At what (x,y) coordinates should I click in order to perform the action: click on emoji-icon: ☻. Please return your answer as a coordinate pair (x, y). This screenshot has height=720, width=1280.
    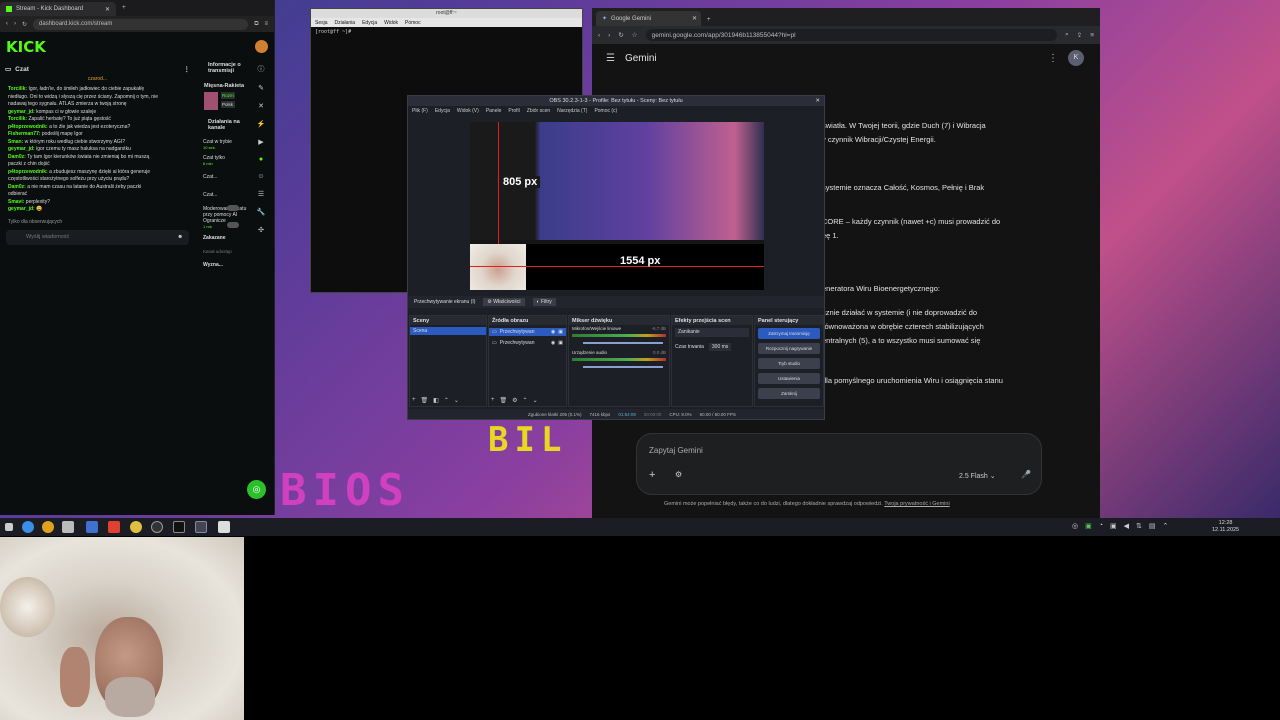
    Looking at the image, I should click on (180, 237).